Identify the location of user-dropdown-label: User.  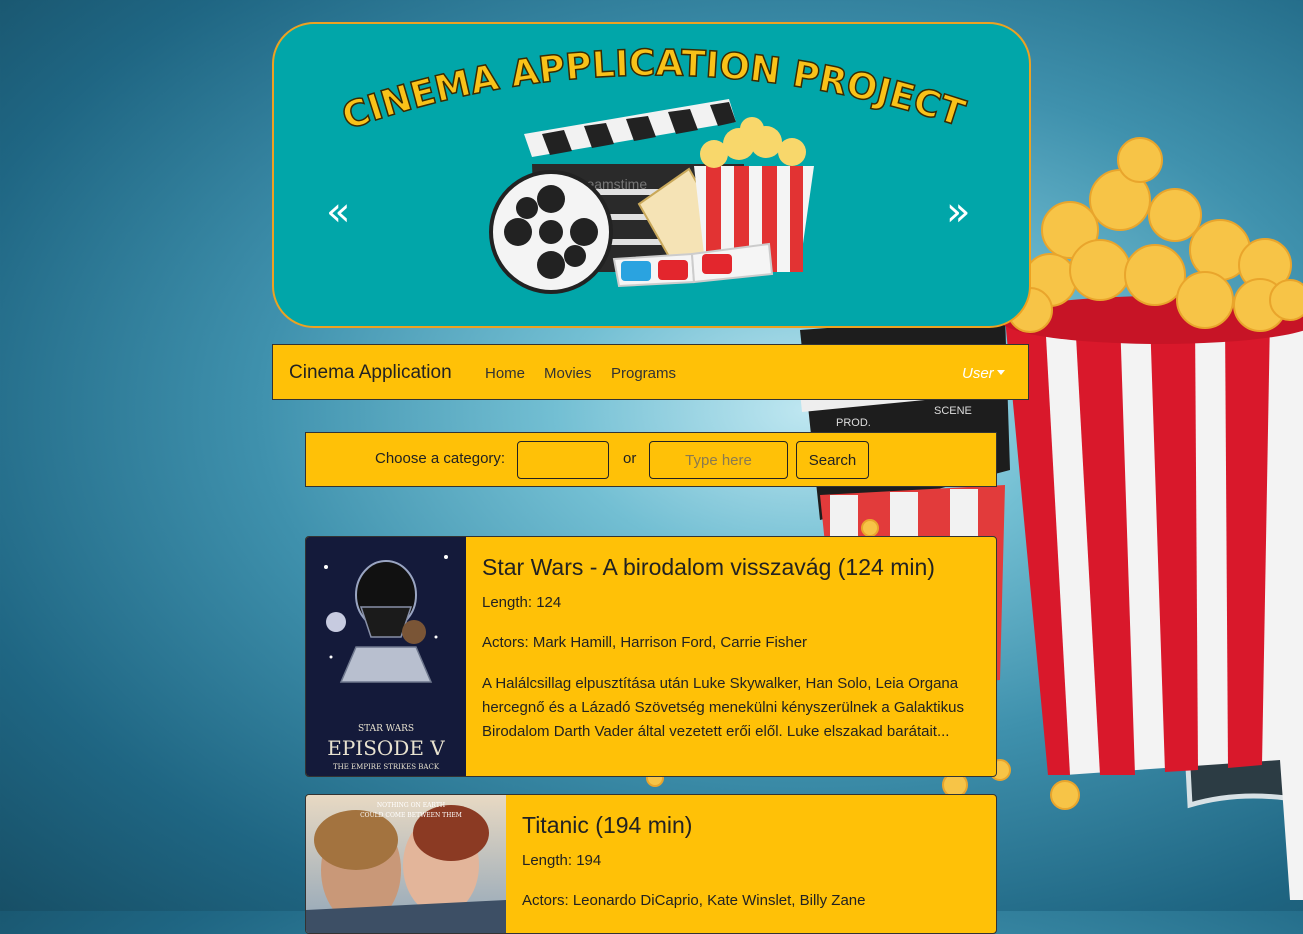
(978, 373).